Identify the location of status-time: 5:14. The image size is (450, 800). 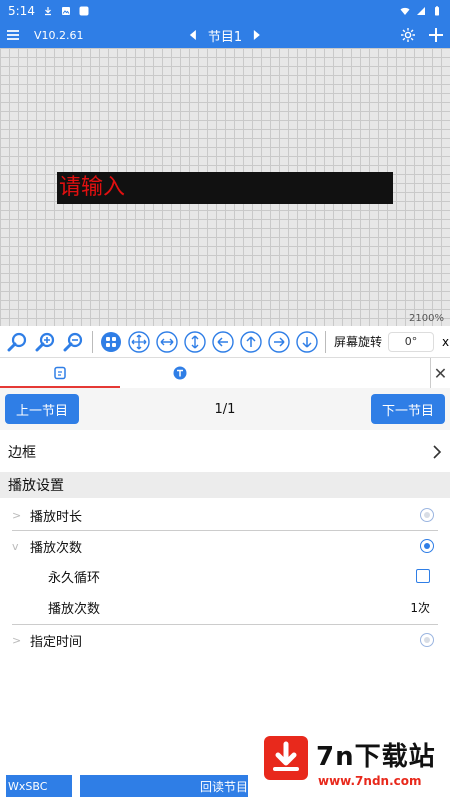
(21, 11).